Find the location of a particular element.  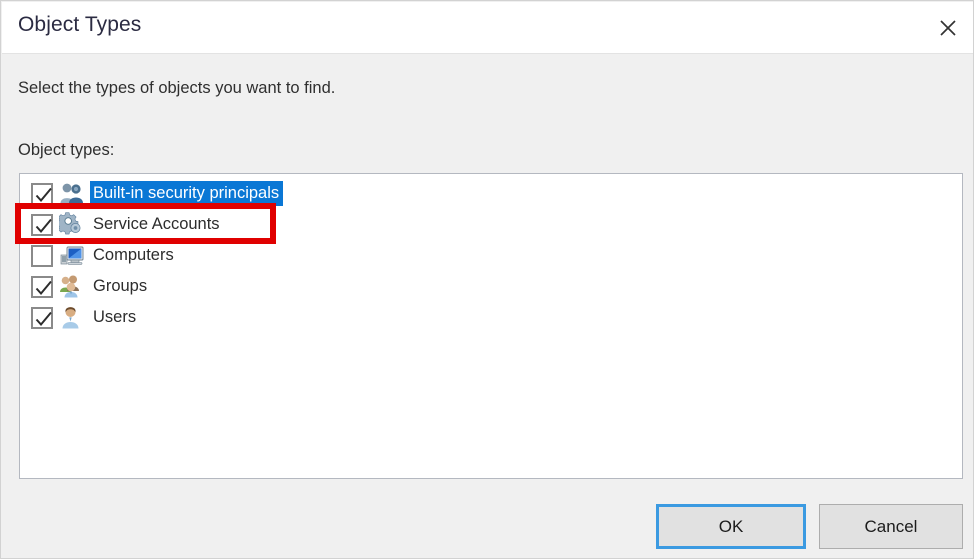

user-icon is located at coordinates (73, 318).